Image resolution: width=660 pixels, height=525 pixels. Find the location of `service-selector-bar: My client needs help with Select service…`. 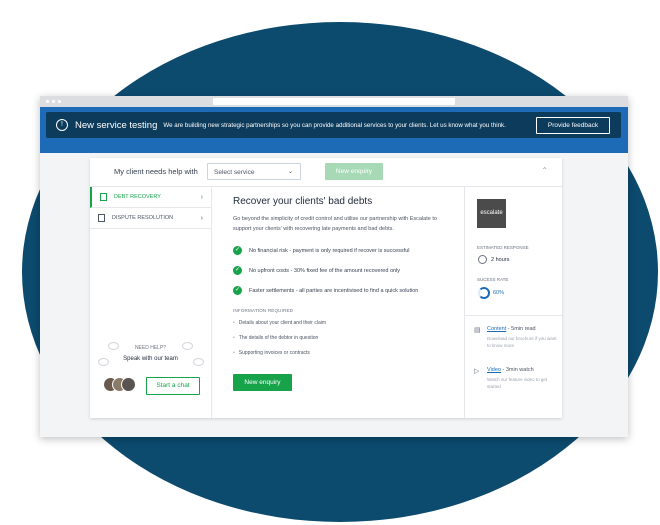

service-selector-bar: My client needs help with Select service… is located at coordinates (326, 172).